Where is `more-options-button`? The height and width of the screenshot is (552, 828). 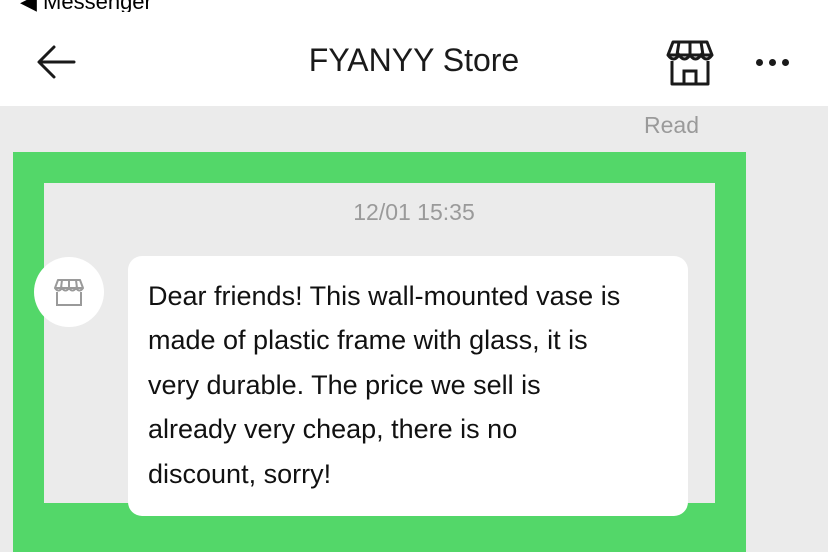 more-options-button is located at coordinates (772, 62).